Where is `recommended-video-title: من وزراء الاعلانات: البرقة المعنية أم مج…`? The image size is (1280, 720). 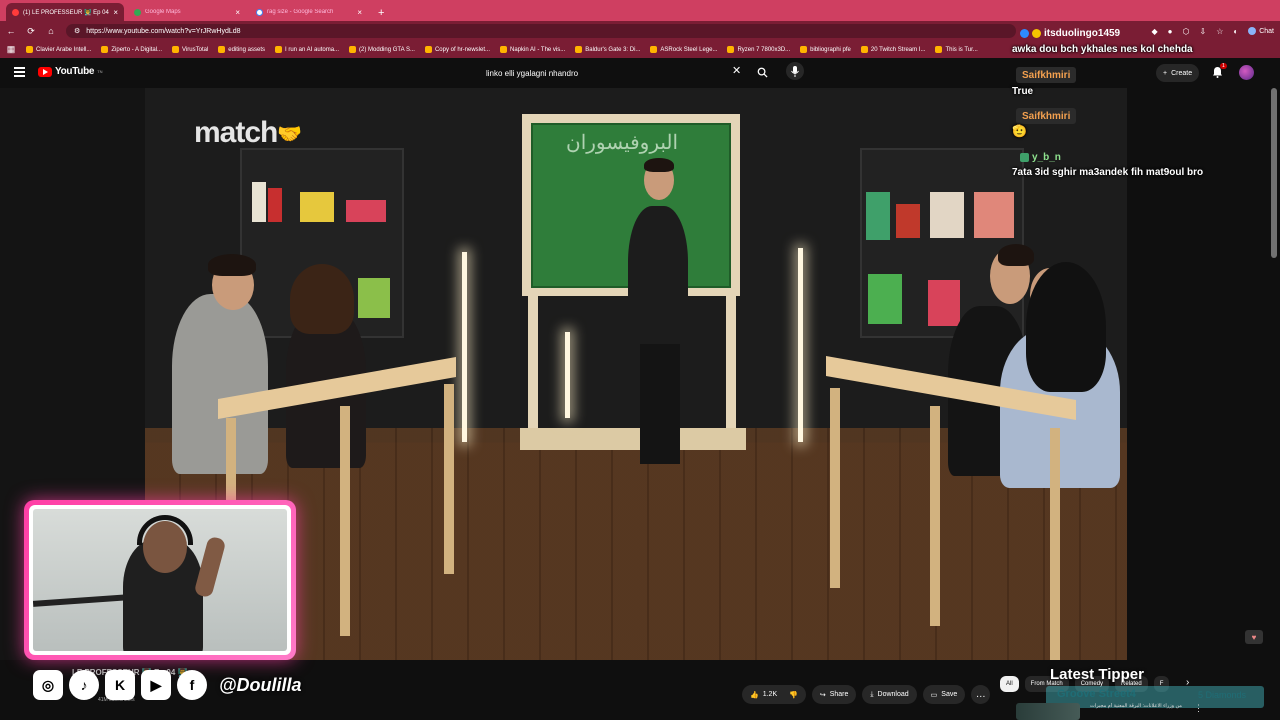
recommended-video-title: من وزراء الاعلانات: البرقة المعنية أم مج… is located at coordinates (1145, 706).